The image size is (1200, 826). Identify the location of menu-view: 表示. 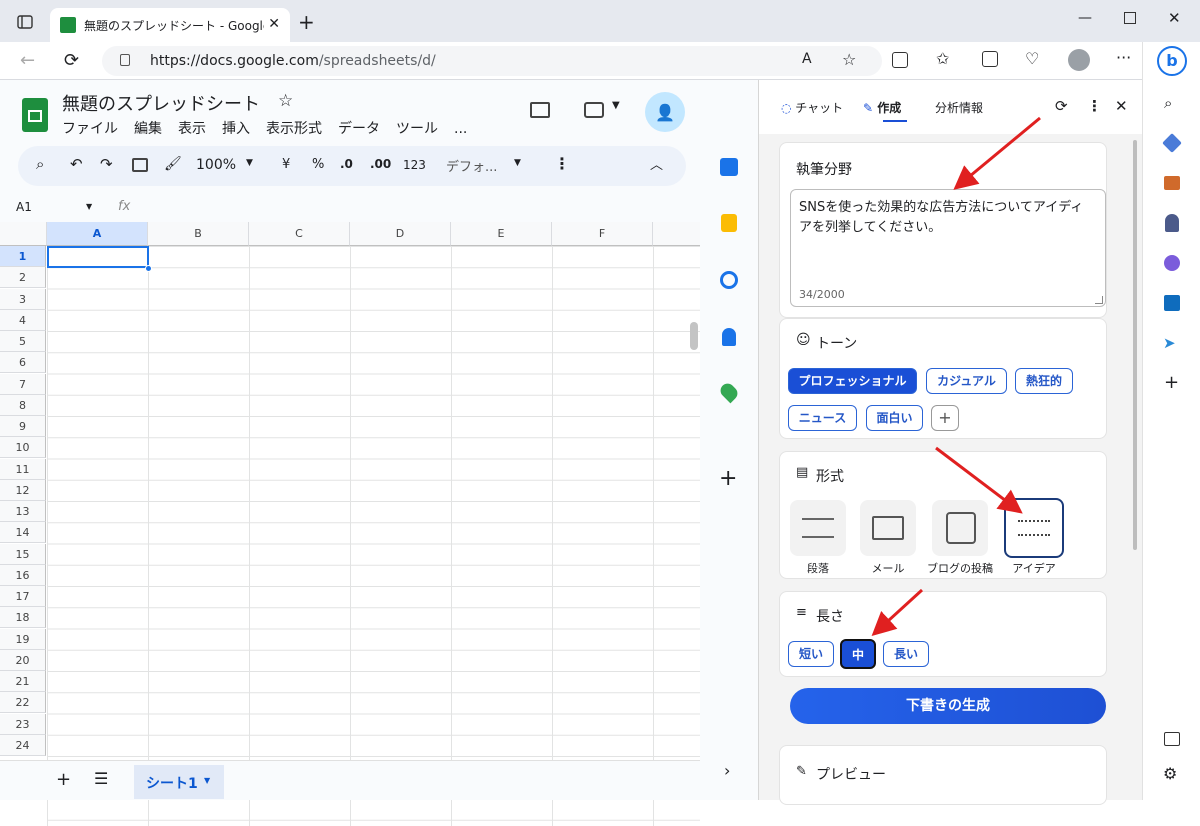
(192, 129).